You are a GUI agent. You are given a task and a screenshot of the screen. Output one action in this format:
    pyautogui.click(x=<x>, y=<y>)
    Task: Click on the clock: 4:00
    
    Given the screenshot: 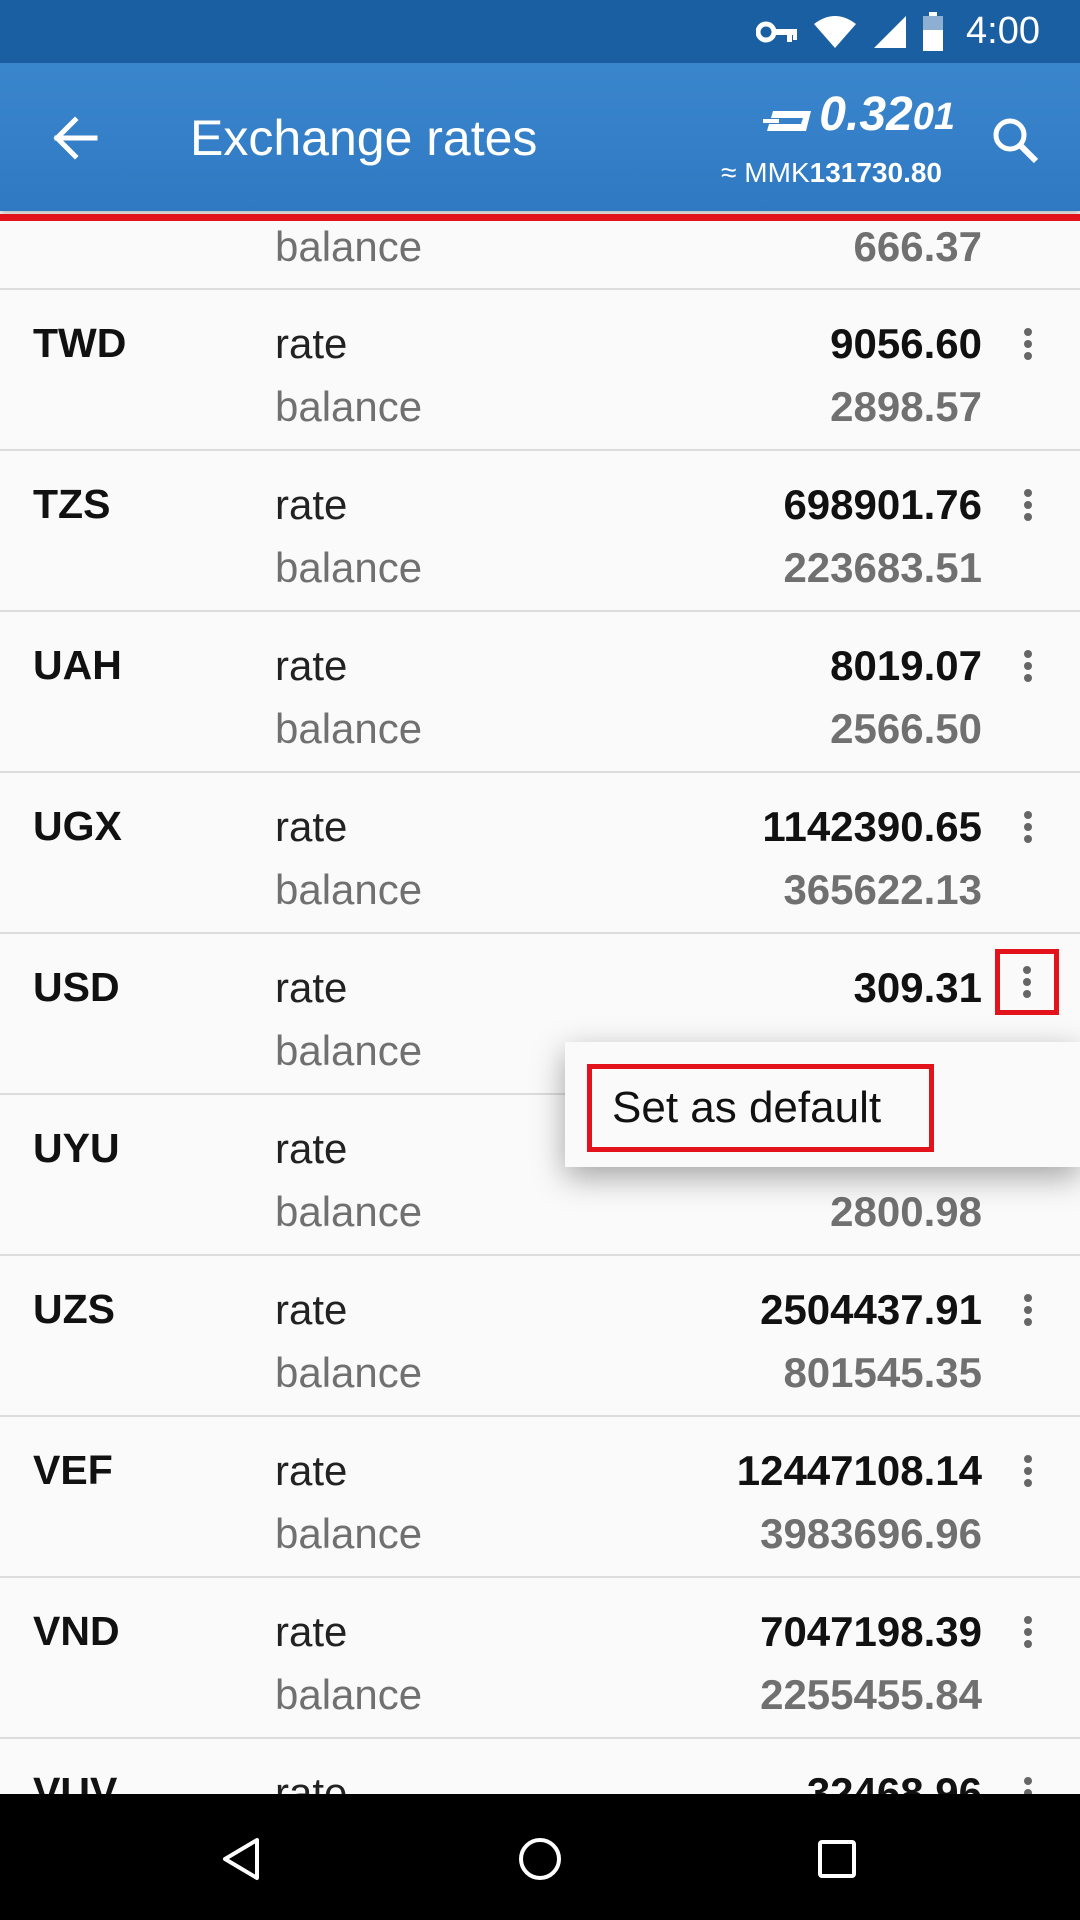 What is the action you would take?
    pyautogui.click(x=1003, y=31)
    